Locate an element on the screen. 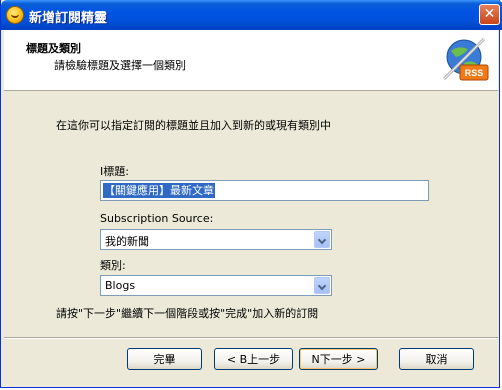 The image size is (502, 390). source-select-value: 我的新聞 is located at coordinates (127, 241).